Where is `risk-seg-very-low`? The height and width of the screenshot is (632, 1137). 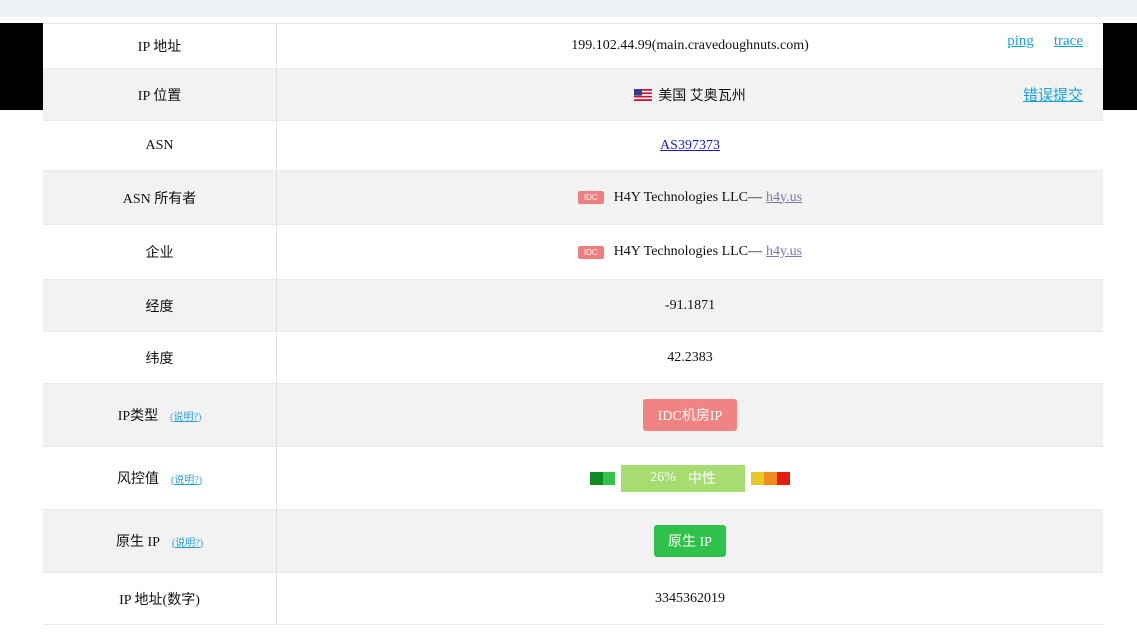
risk-seg-very-low is located at coordinates (596, 478).